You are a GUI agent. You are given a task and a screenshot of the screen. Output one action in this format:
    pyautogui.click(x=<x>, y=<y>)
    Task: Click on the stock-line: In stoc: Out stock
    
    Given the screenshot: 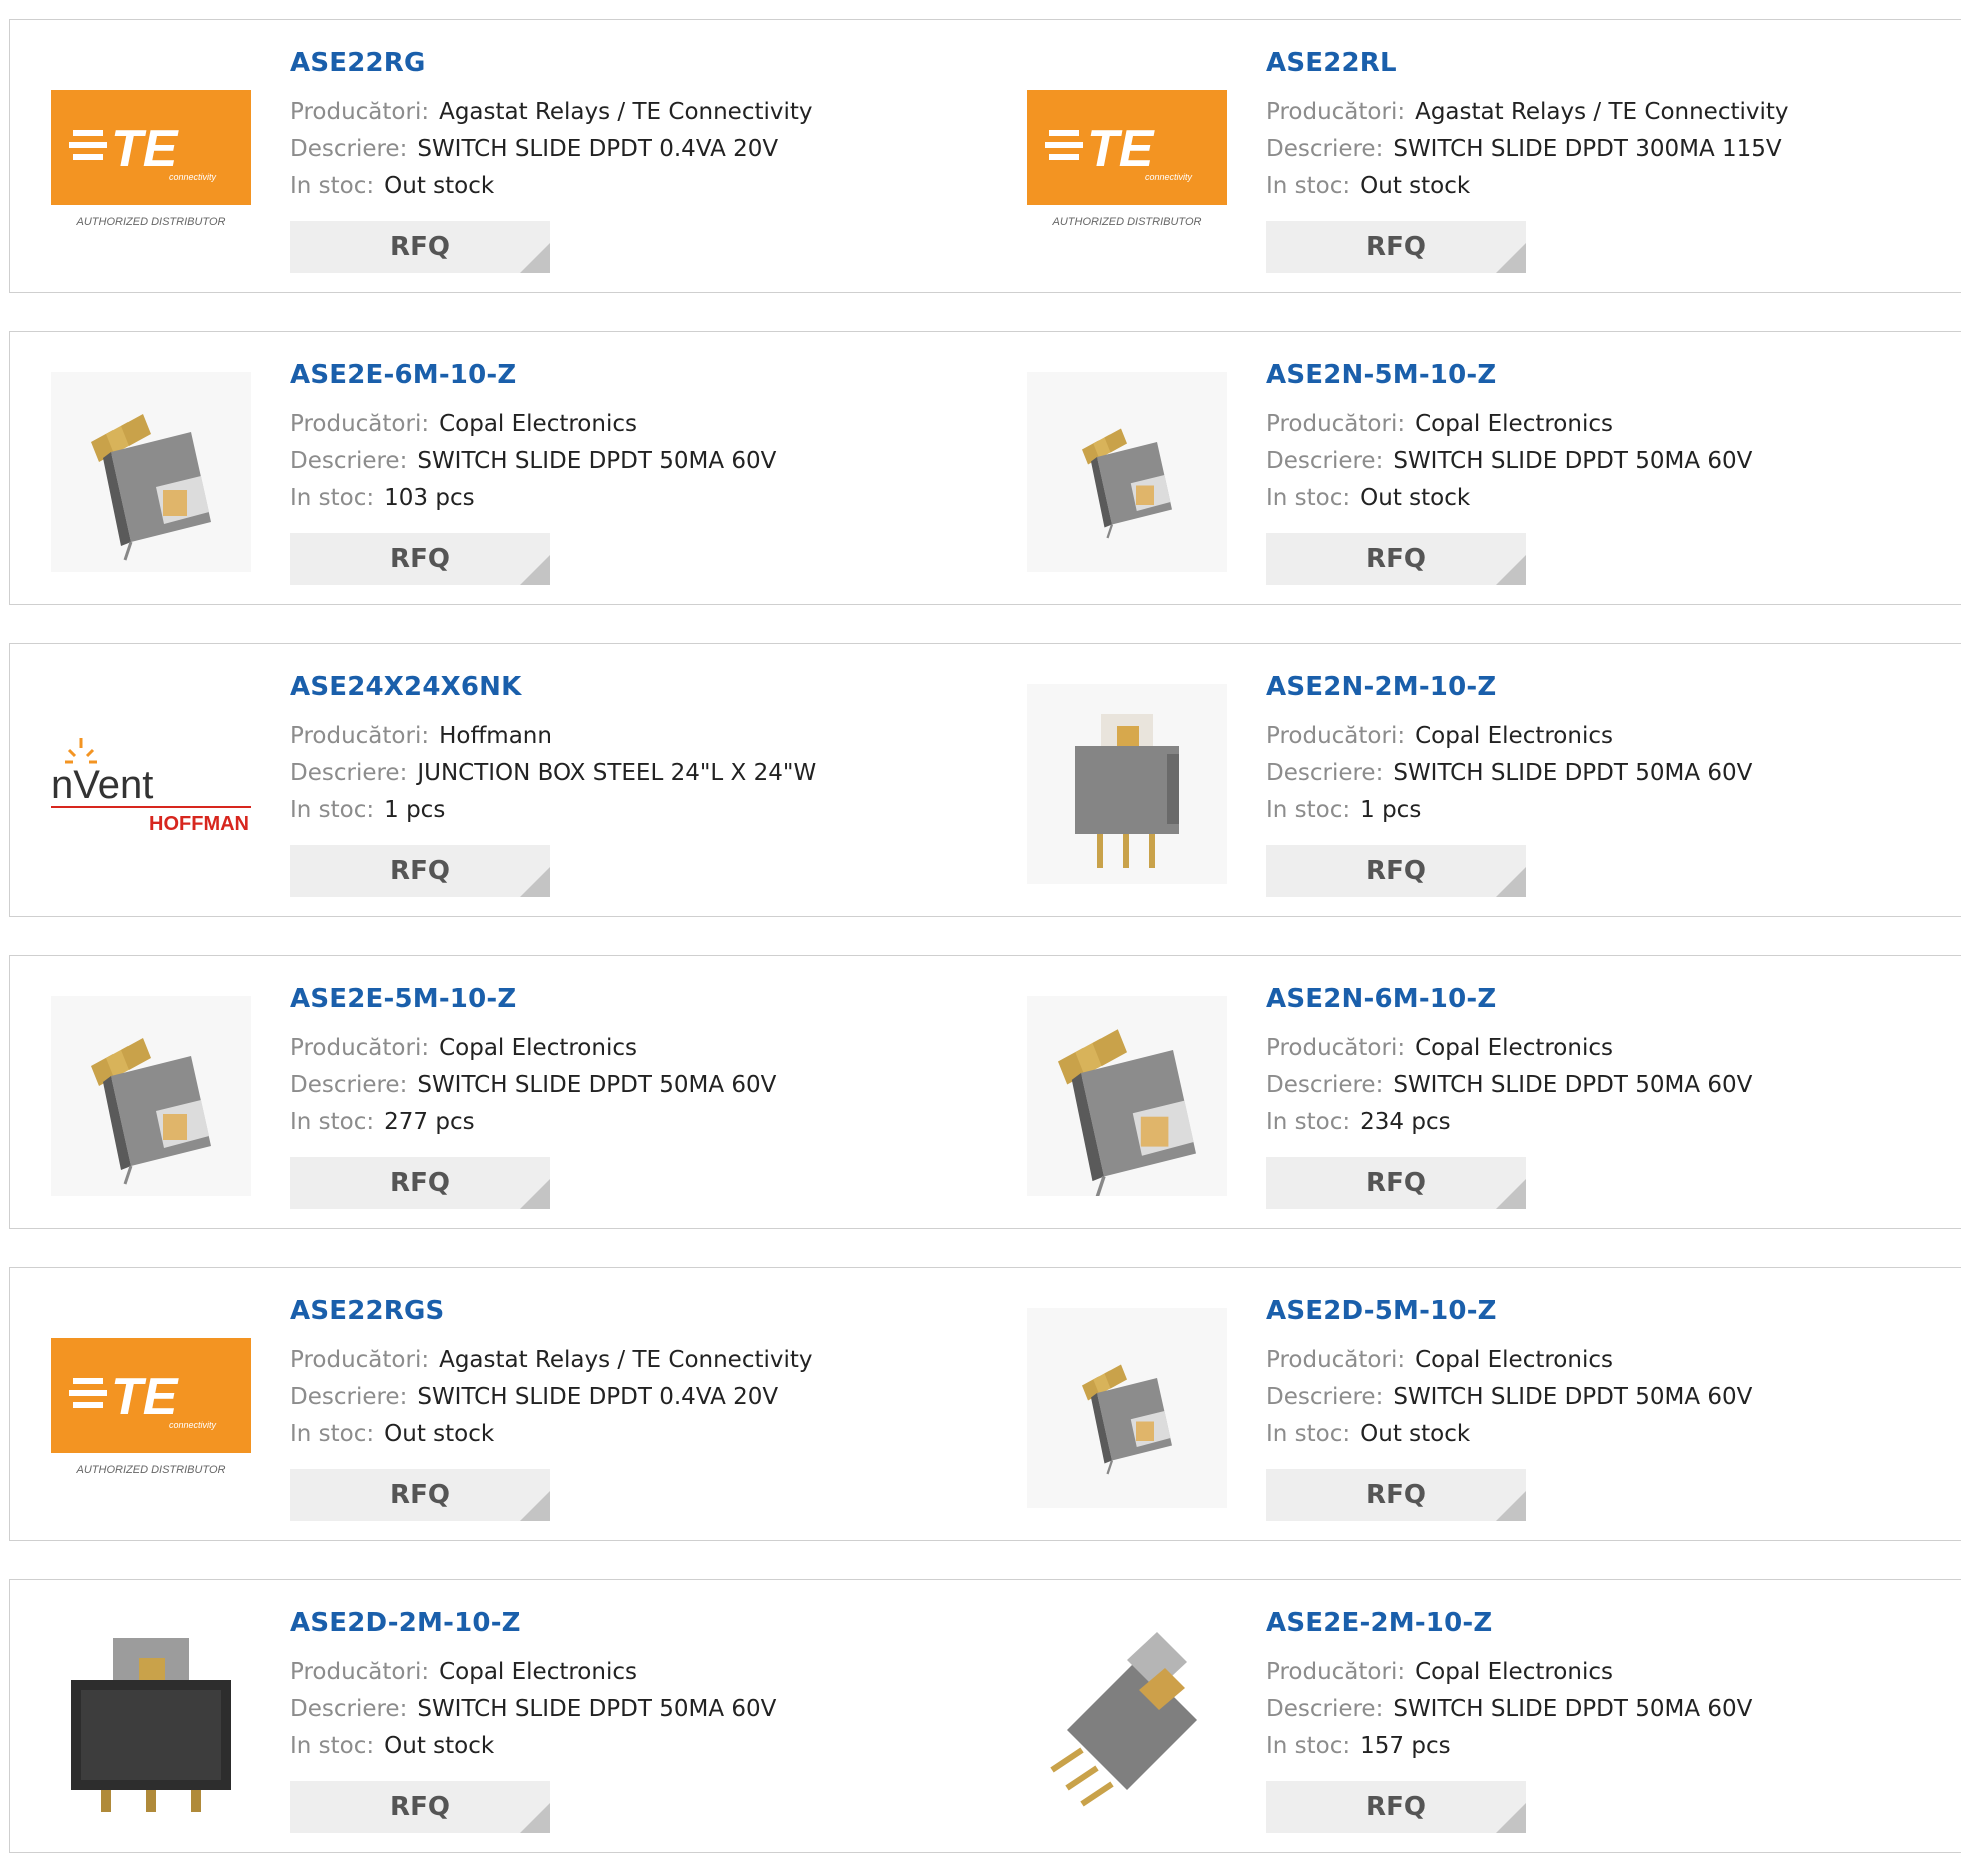 What is the action you would take?
    pyautogui.click(x=1604, y=498)
    